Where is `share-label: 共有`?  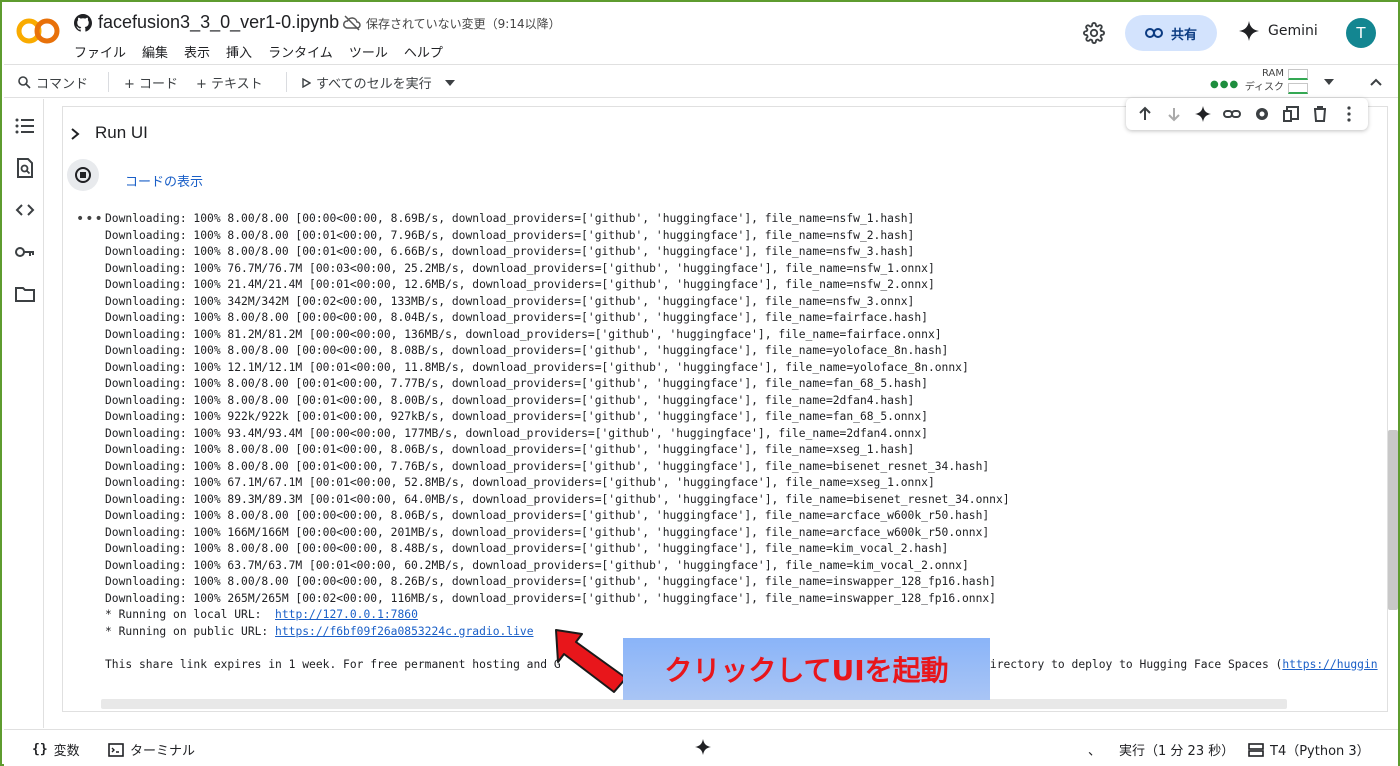 share-label: 共有 is located at coordinates (1183, 35).